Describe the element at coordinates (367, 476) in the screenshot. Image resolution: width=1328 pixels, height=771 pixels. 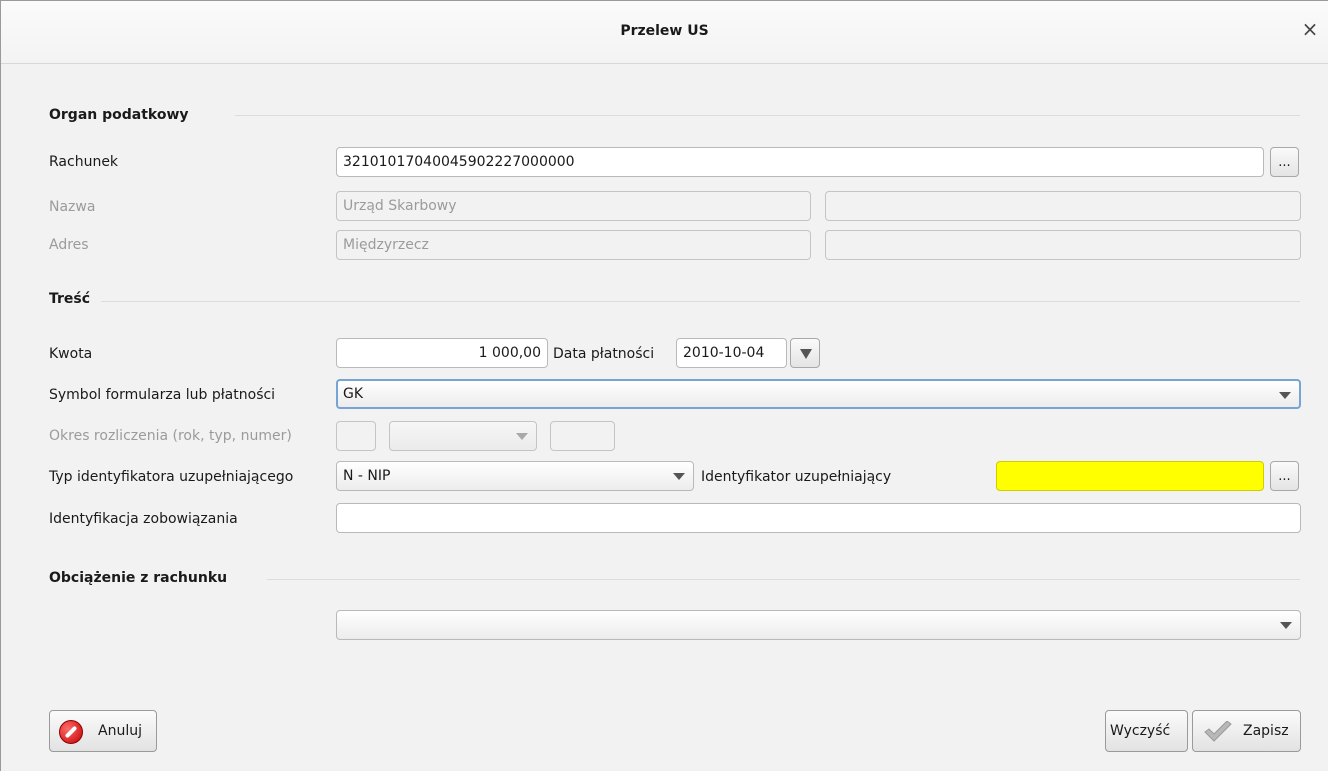
I see `typ-identyfikatora-value: N - NIP` at that location.